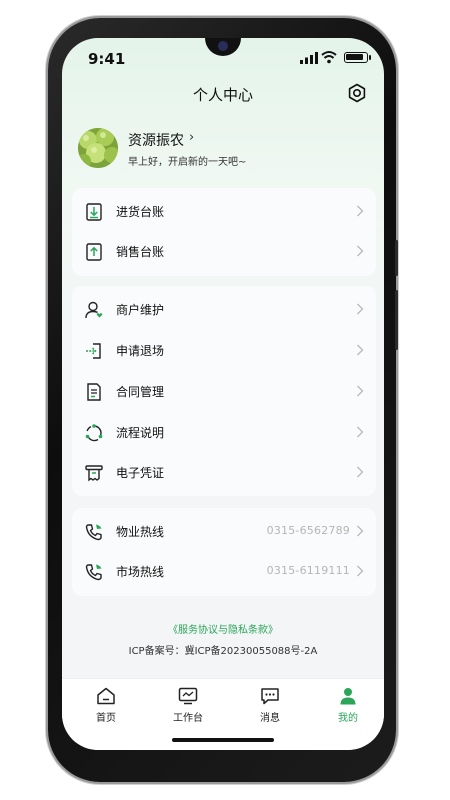 The image size is (450, 800). I want to click on profile-chevron-icon: ›, so click(191, 137).